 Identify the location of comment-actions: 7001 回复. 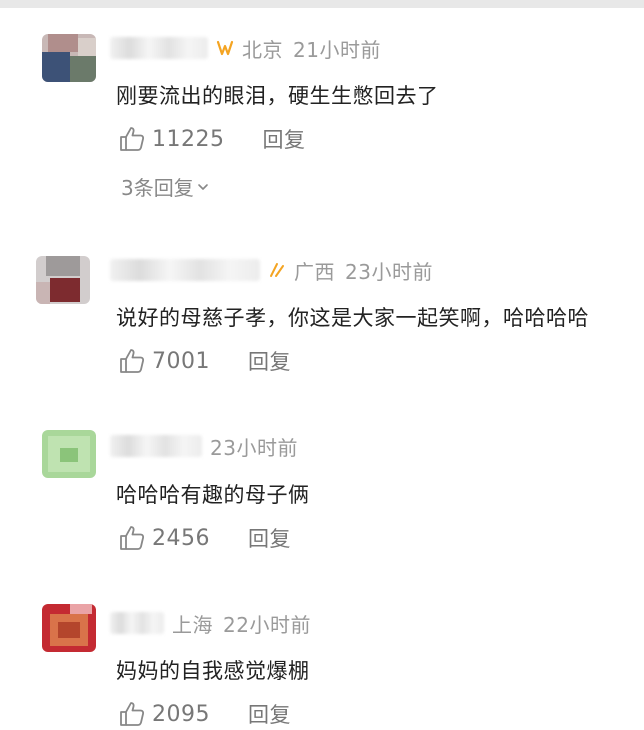
(204, 361).